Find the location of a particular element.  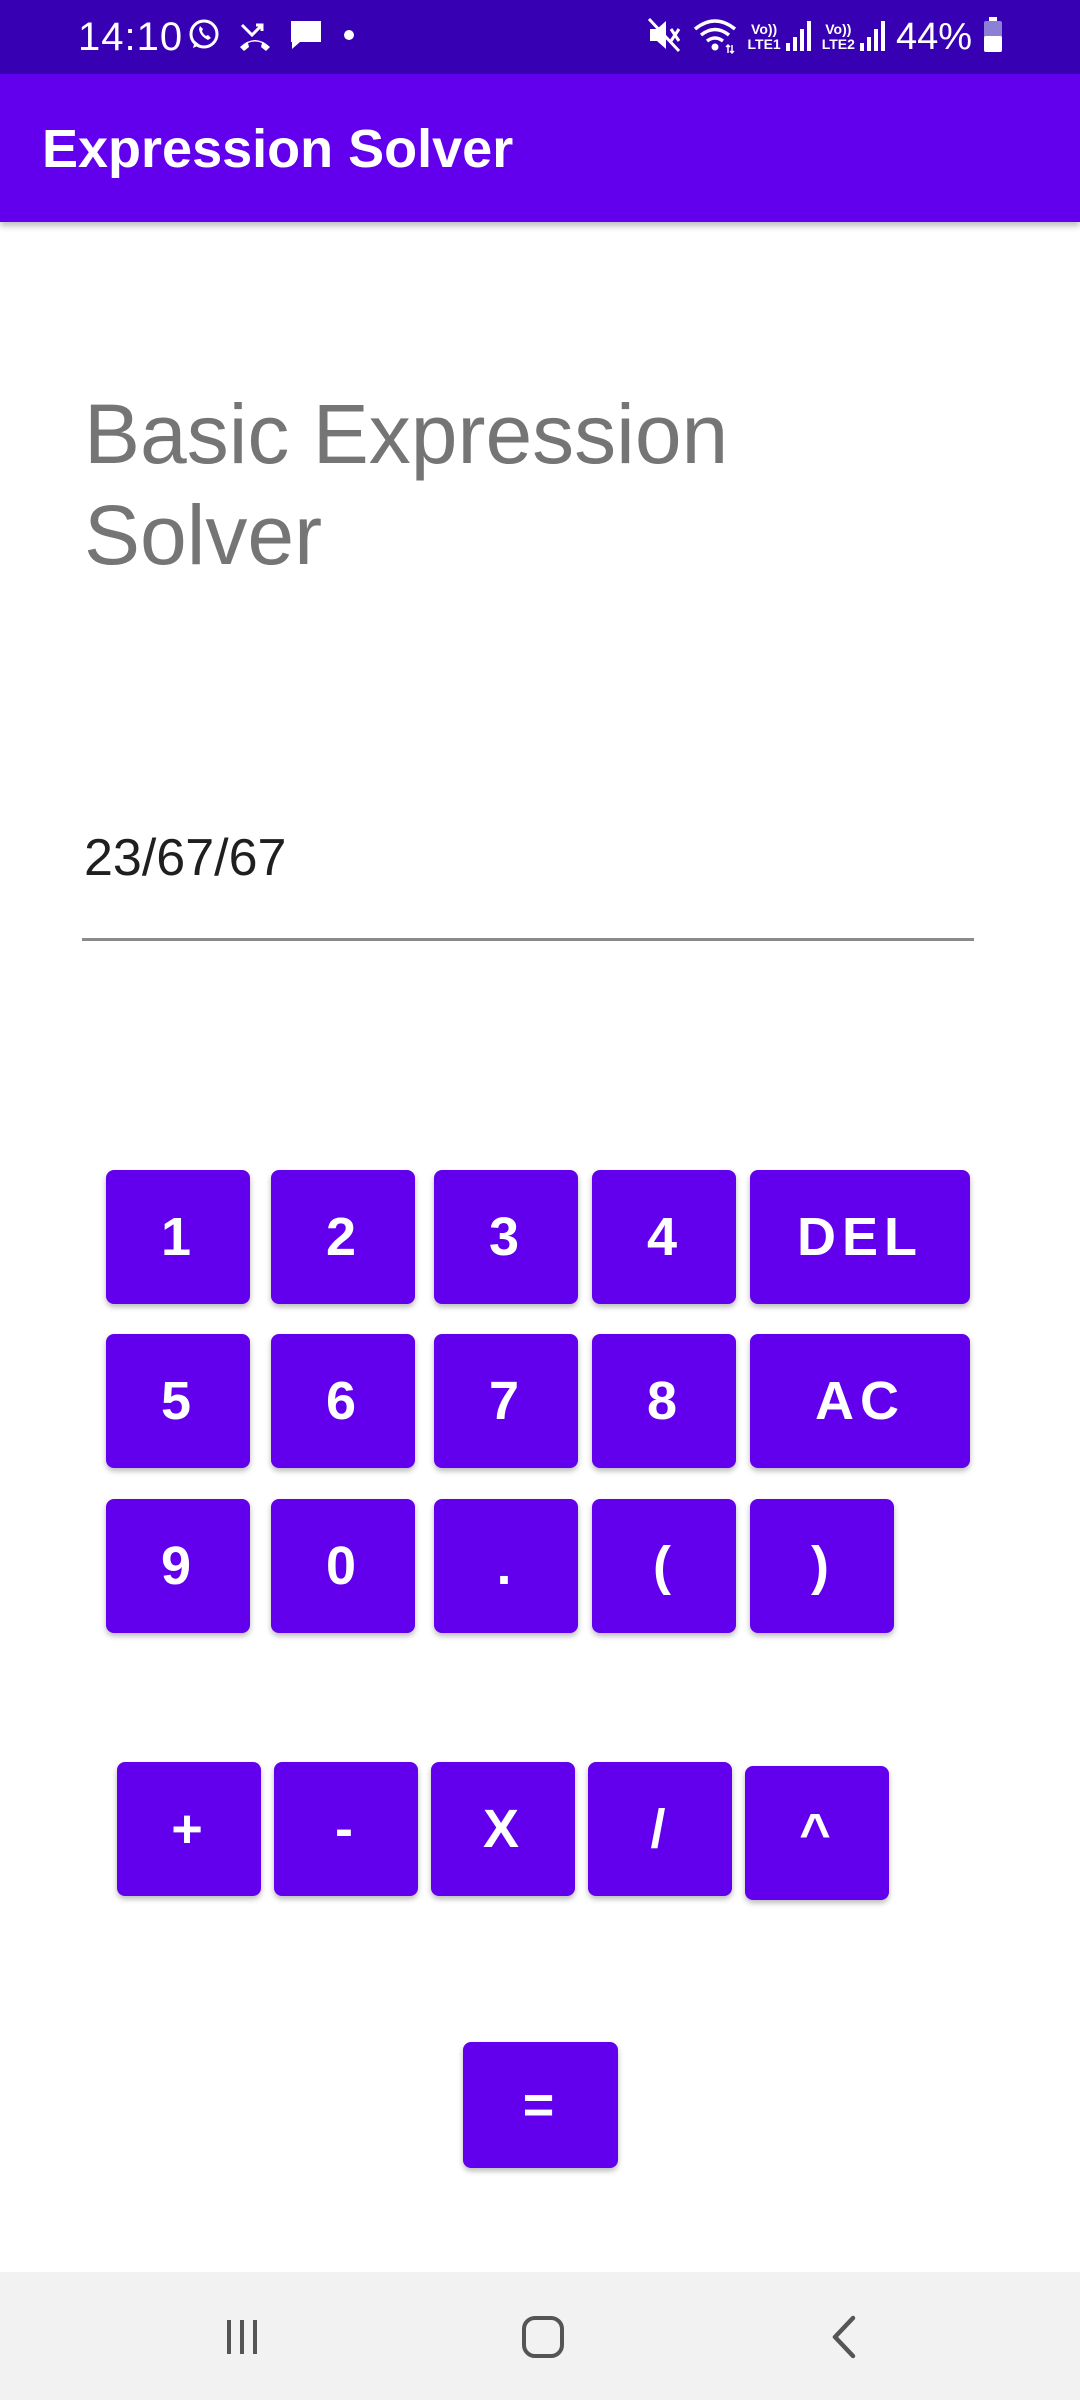

app-bar: Expression Solver is located at coordinates (540, 148).